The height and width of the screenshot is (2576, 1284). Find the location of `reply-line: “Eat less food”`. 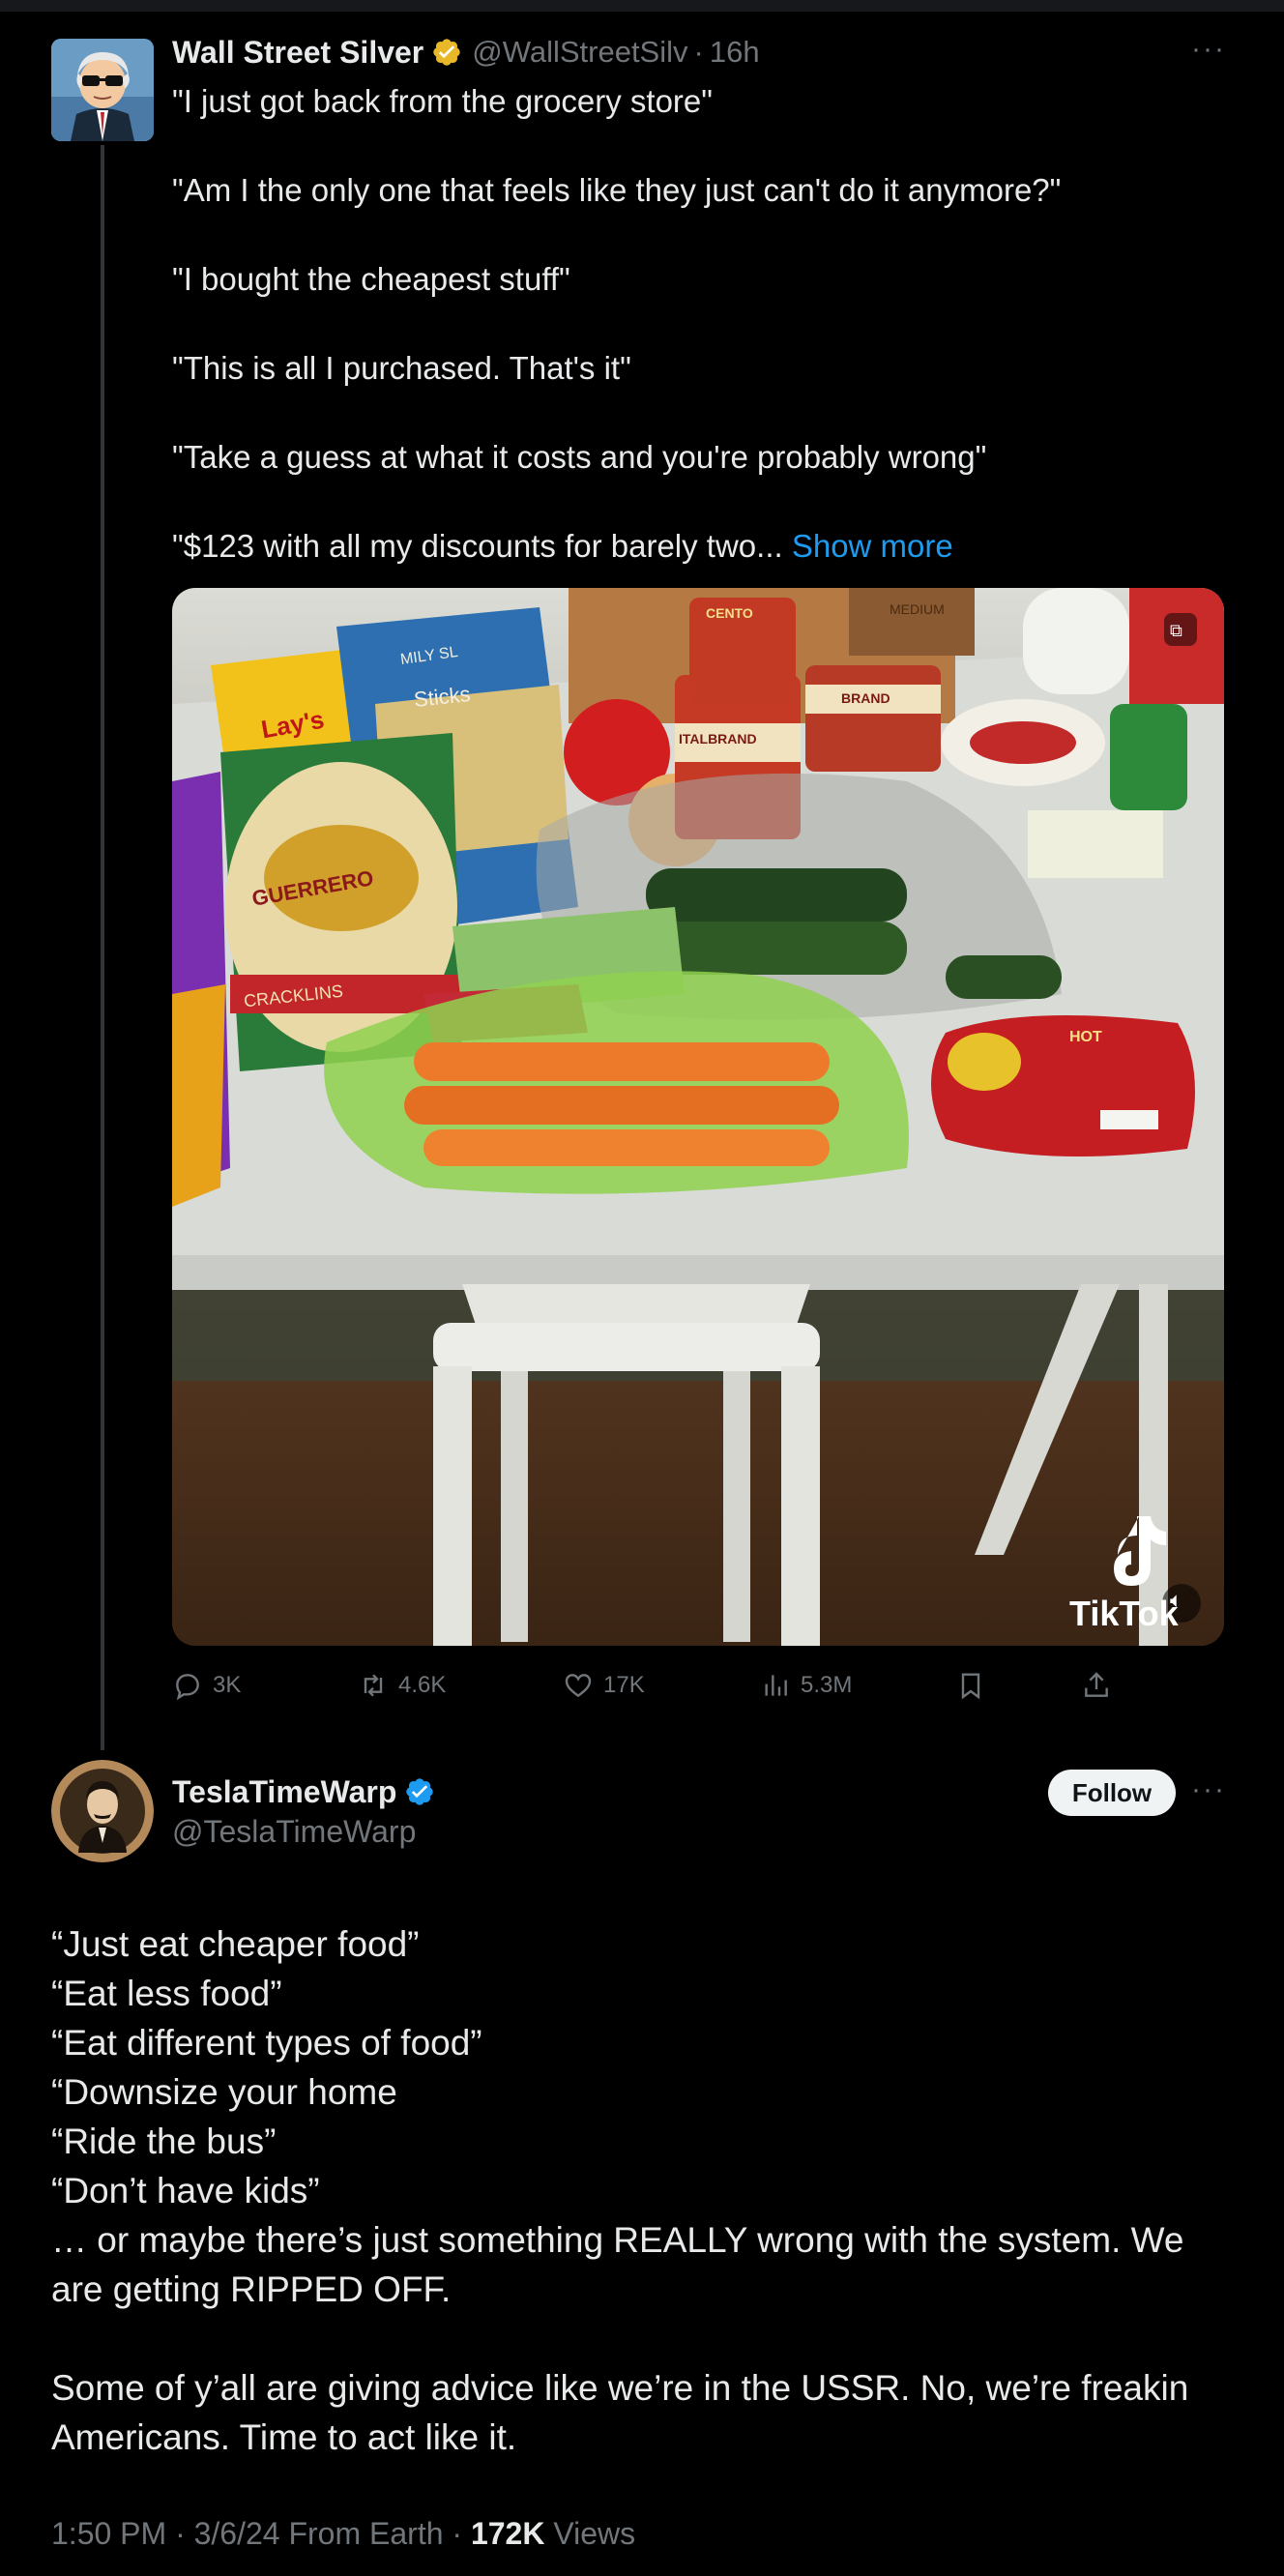

reply-line: “Eat less food” is located at coordinates (166, 1993).